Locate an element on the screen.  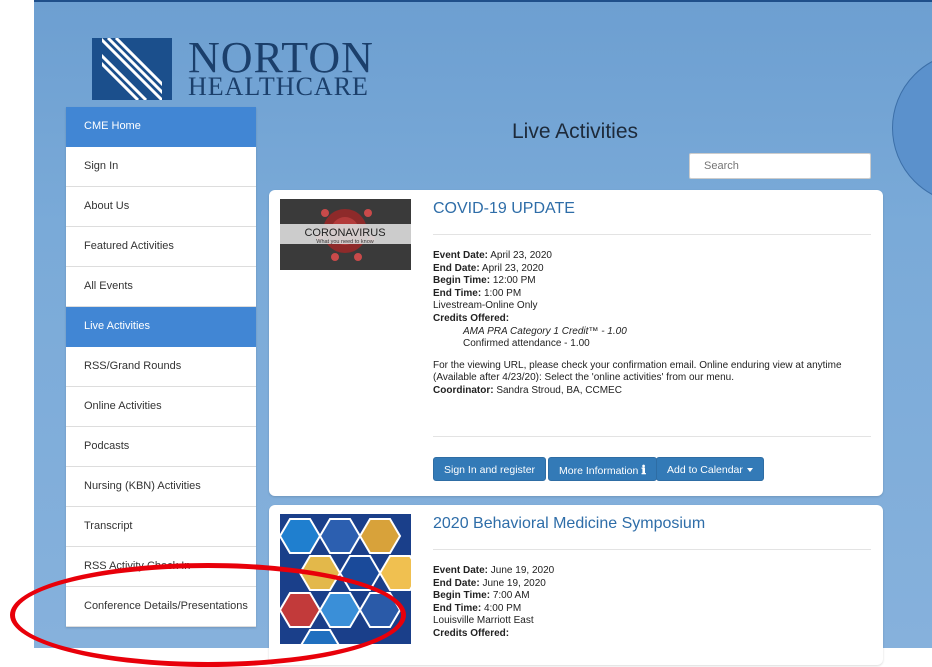
sidebar-item-transcript: Transcript is located at coordinates (161, 527).